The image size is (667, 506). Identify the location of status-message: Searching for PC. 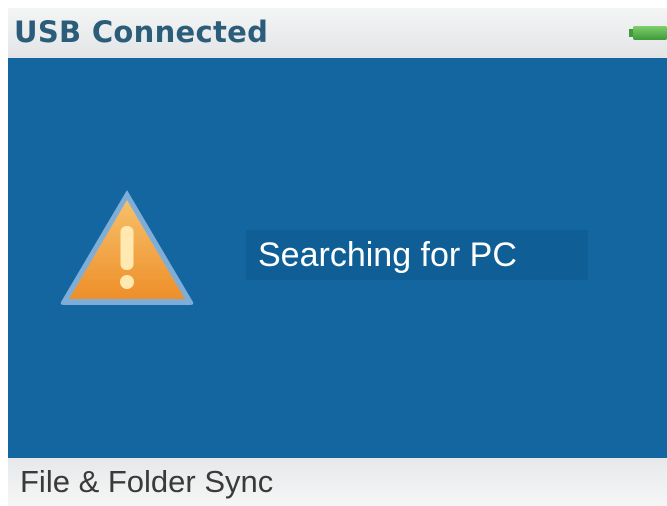
(417, 255).